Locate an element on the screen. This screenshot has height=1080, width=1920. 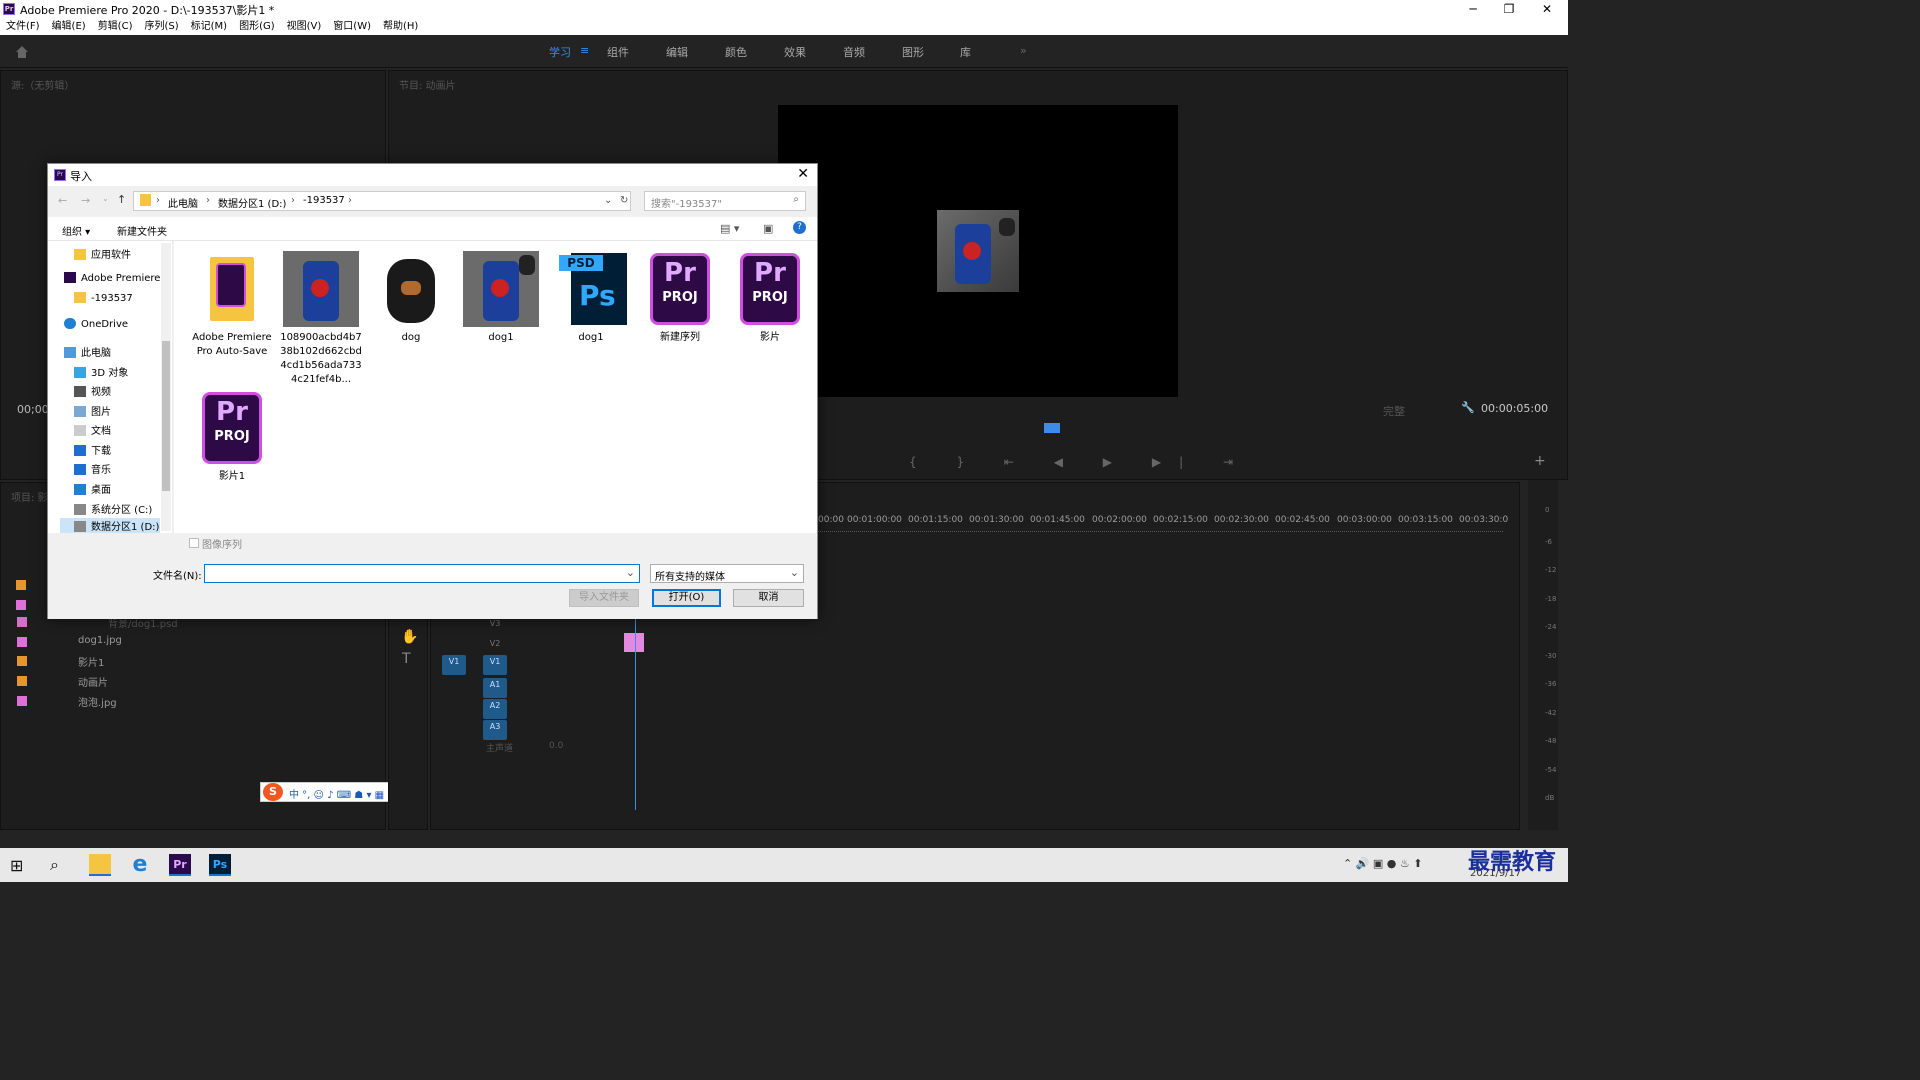
up-arrow-icon: ↑ is located at coordinates (121, 199).